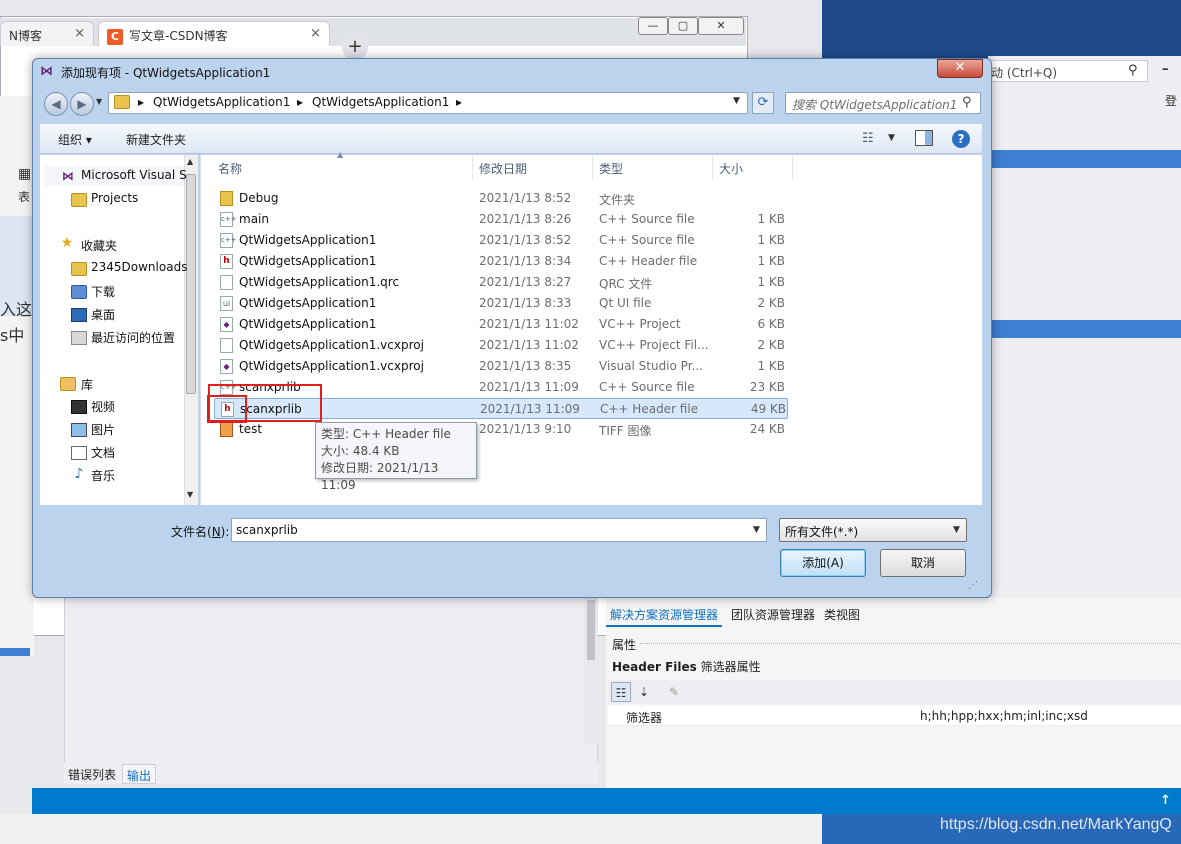 This screenshot has width=1181, height=844. Describe the element at coordinates (12, 335) in the screenshot. I see `left-article-text: s中` at that location.